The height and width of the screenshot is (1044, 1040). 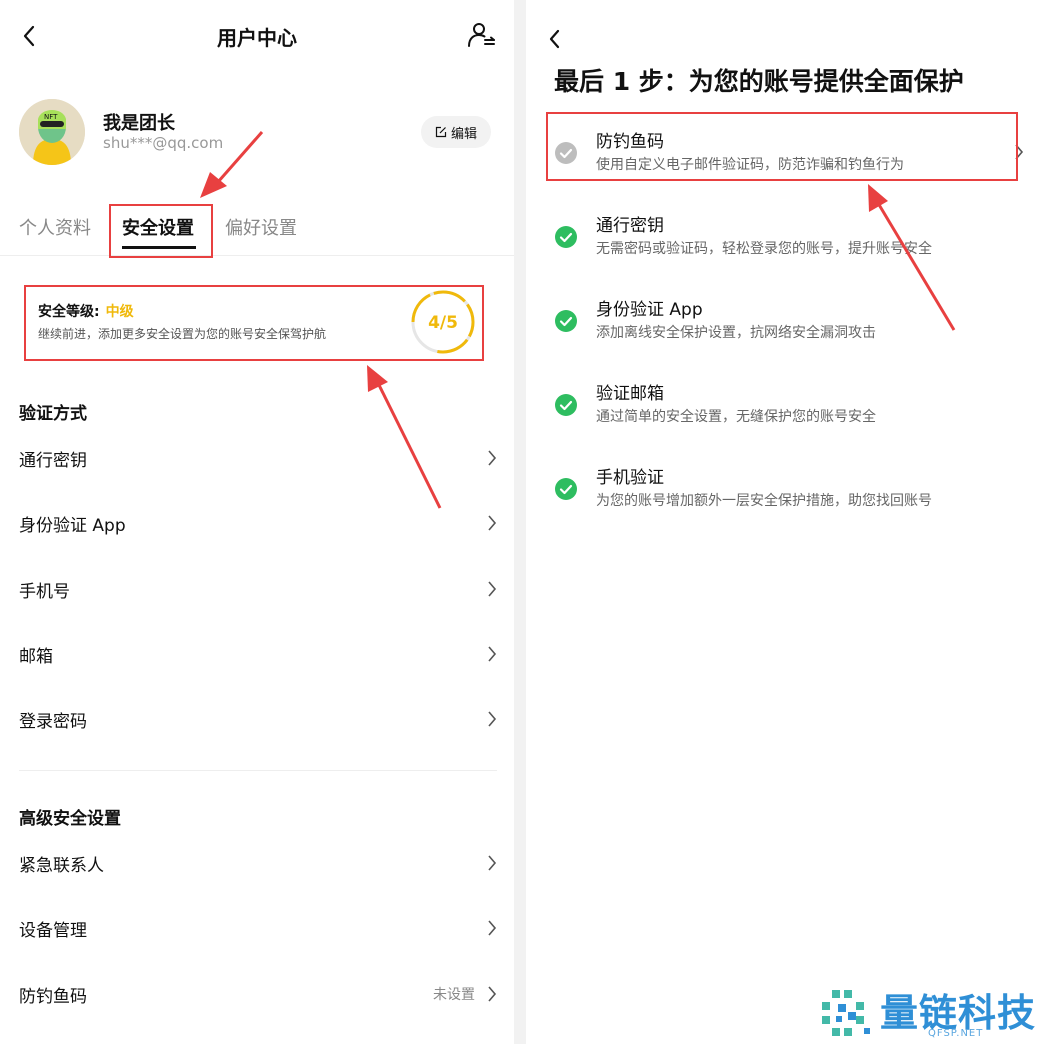 What do you see at coordinates (520, 522) in the screenshot?
I see `panel-divider` at bounding box center [520, 522].